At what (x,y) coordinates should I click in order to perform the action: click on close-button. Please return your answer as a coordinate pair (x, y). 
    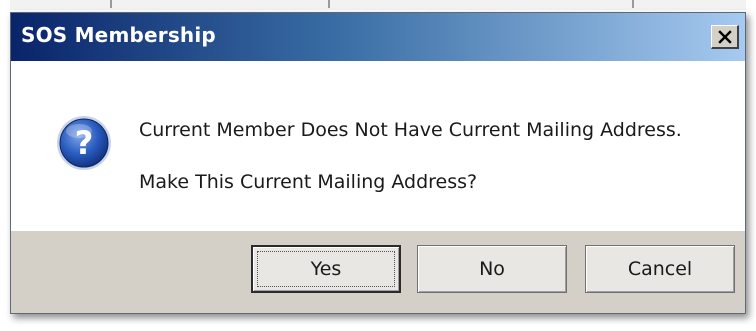
    Looking at the image, I should click on (725, 37).